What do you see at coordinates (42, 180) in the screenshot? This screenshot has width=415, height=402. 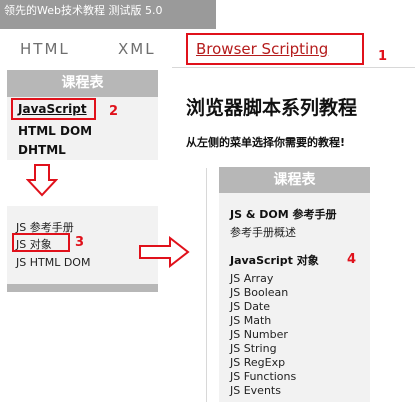 I see `down-arrow-icon` at bounding box center [42, 180].